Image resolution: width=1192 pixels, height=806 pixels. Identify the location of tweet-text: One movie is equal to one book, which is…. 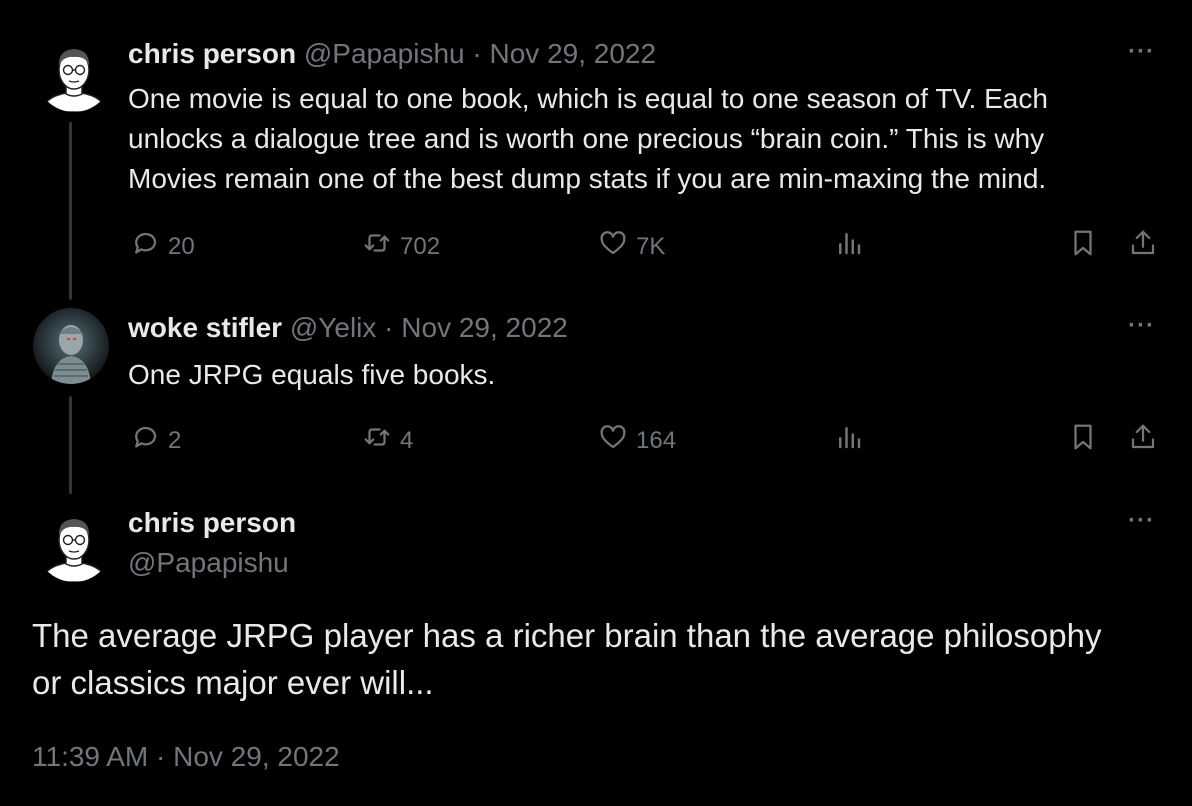
(588, 139).